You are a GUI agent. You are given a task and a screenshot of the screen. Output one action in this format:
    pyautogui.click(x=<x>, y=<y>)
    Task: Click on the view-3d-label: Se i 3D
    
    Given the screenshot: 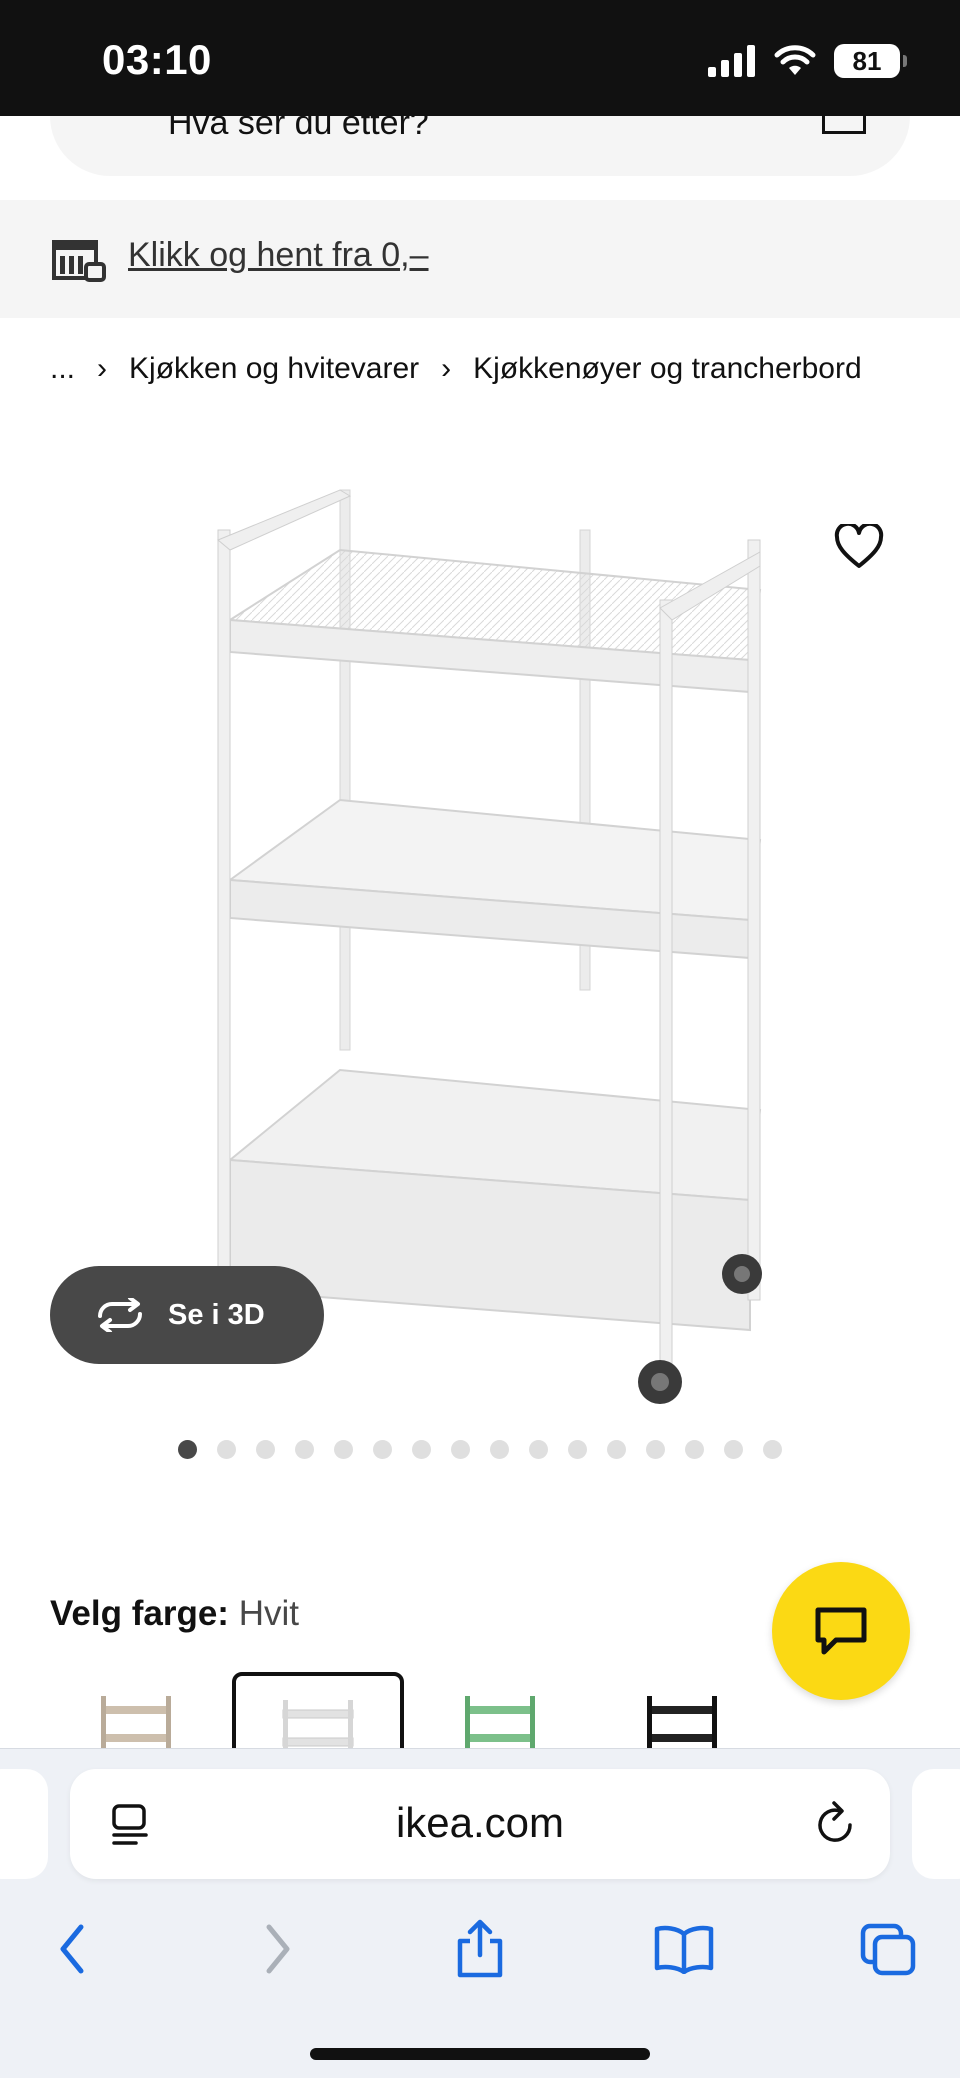 What is the action you would take?
    pyautogui.click(x=216, y=1314)
    